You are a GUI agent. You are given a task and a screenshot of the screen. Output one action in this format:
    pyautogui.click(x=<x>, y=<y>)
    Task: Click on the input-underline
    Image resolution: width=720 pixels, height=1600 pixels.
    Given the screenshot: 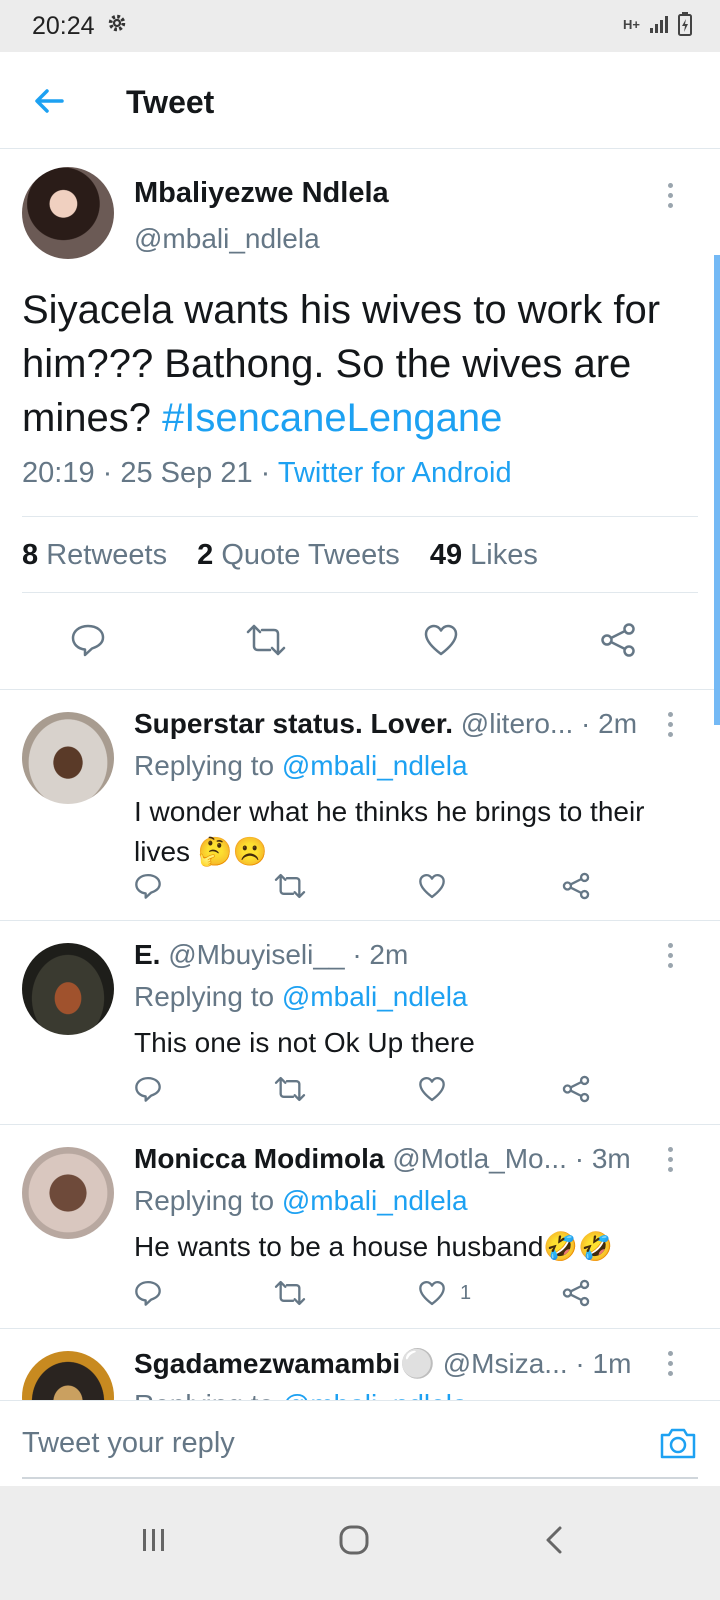 What is the action you would take?
    pyautogui.click(x=360, y=1478)
    